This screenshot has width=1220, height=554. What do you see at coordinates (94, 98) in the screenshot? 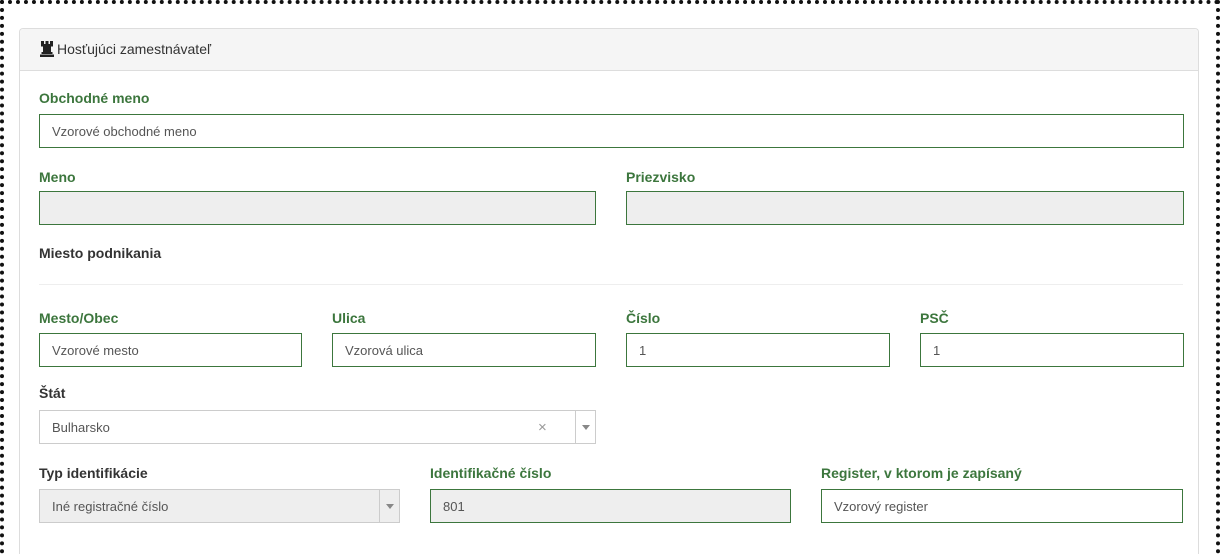
I see `business-name-label: Obchodné meno` at bounding box center [94, 98].